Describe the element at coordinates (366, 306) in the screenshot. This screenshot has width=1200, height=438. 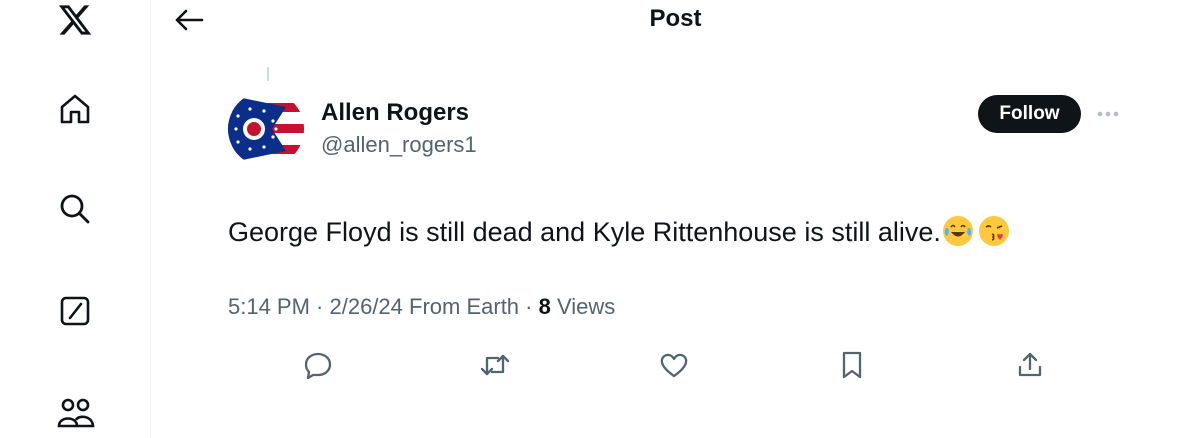
I see `post-date: 2/26/24` at that location.